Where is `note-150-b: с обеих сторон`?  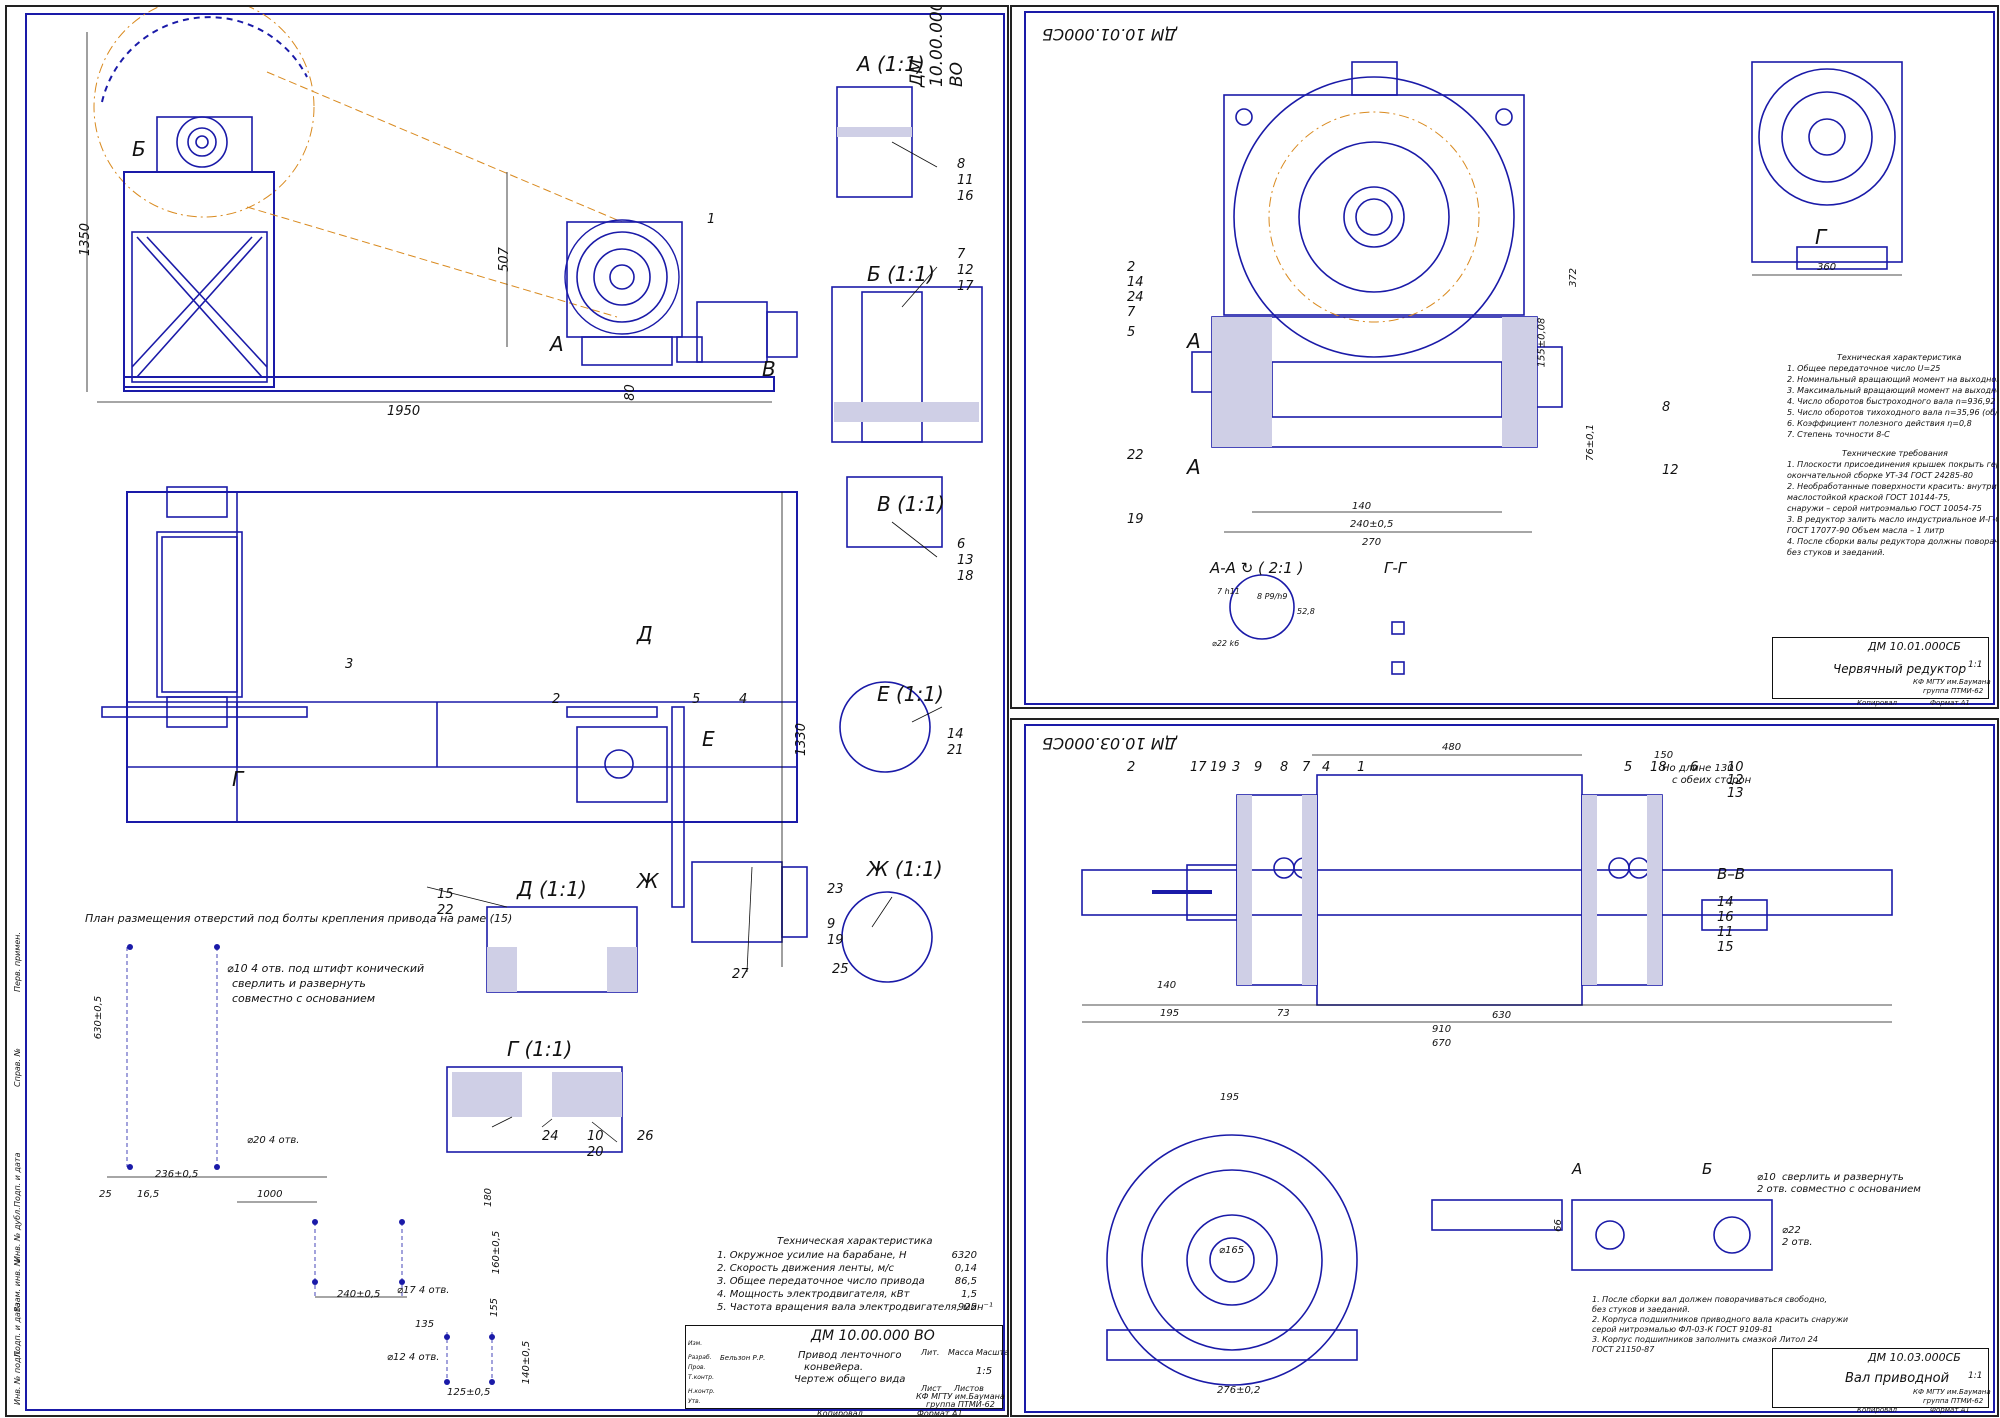
note-150-b: с обеих сторон is located at coordinates (1712, 780).